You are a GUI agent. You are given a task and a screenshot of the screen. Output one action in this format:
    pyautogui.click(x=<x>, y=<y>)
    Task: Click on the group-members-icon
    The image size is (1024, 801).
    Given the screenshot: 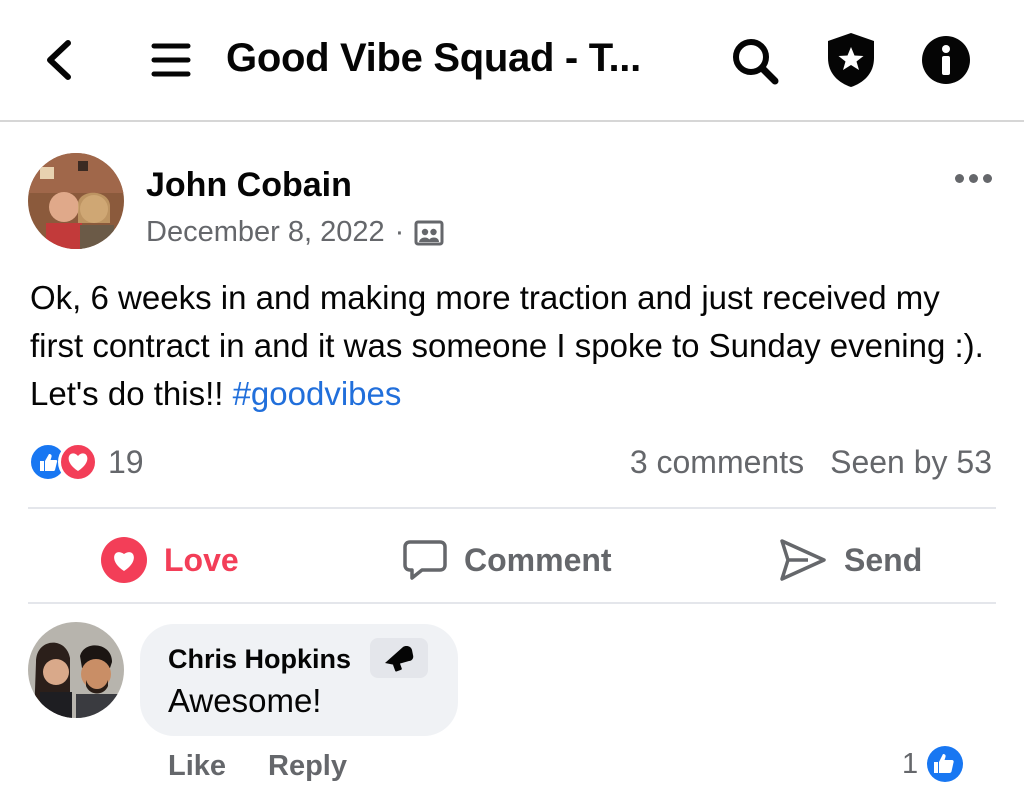 What is the action you would take?
    pyautogui.click(x=429, y=233)
    